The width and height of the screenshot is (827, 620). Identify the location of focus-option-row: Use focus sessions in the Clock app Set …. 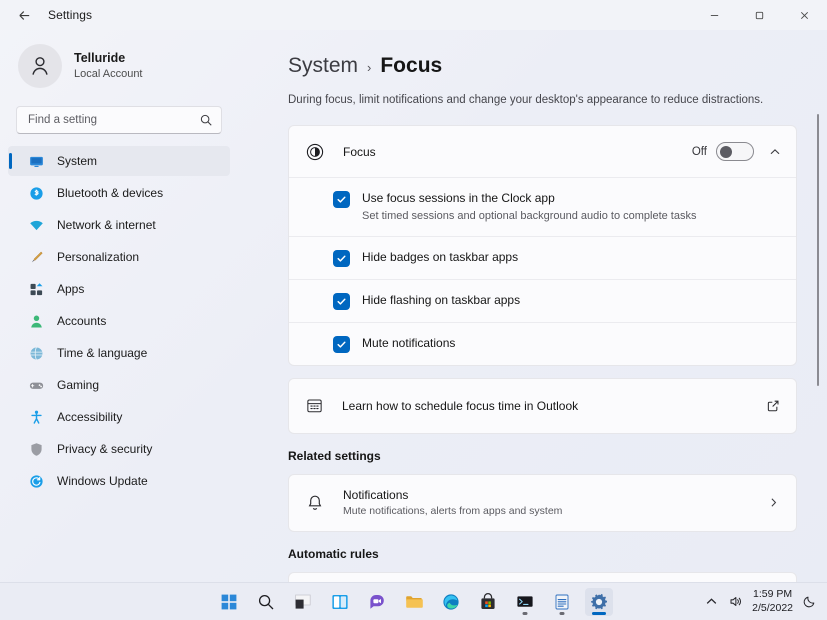
(542, 207).